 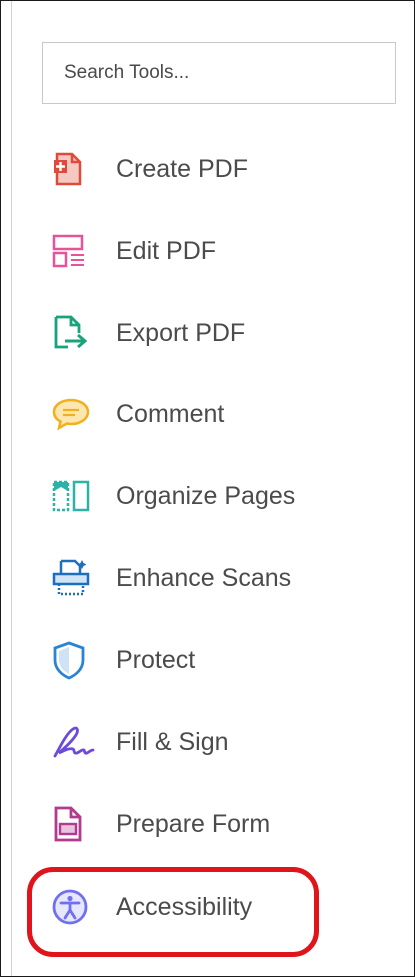 I want to click on search-tools-input, so click(x=219, y=73).